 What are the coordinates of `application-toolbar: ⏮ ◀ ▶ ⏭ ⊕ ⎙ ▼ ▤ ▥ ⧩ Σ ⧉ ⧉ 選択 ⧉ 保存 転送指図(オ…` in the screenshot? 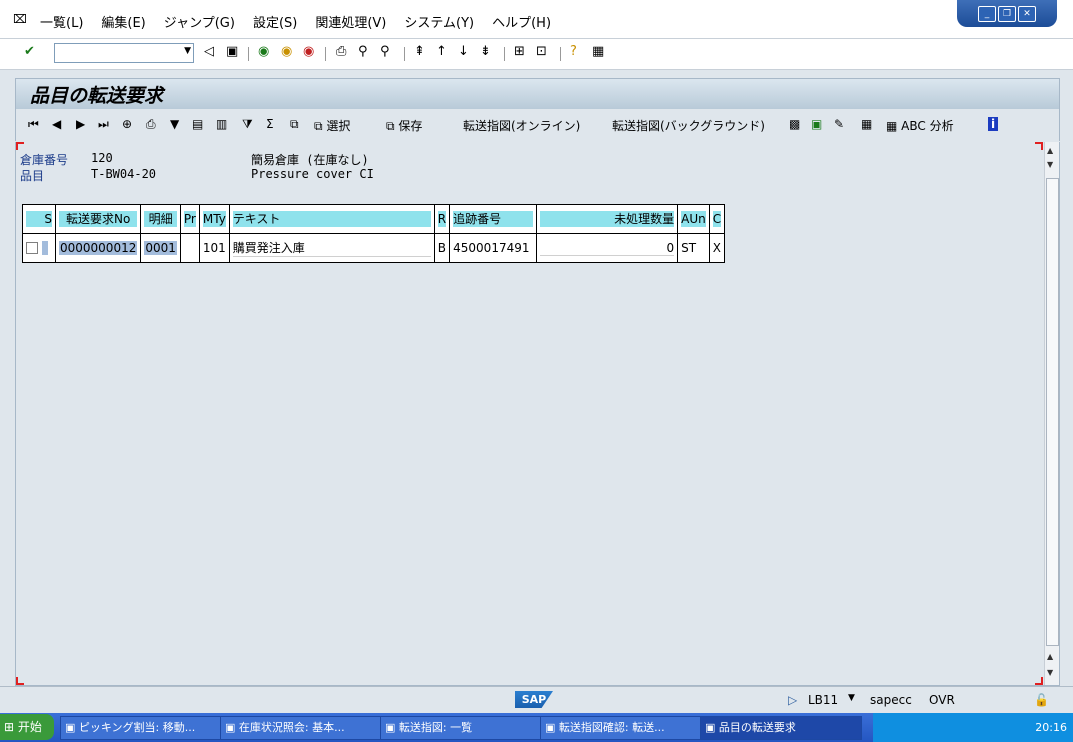 It's located at (537, 125).